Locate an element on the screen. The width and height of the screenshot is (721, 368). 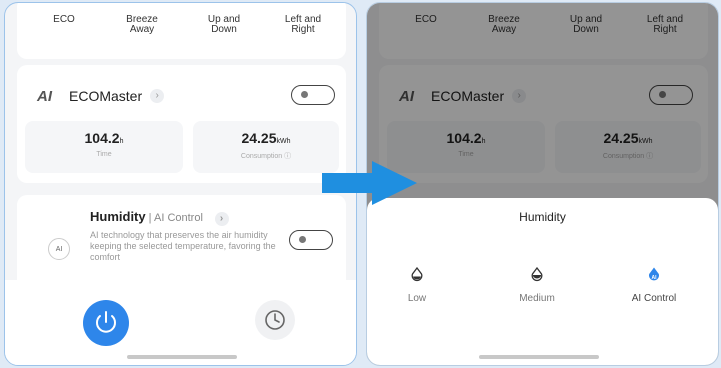
ai-logo-icon: AI is located at coordinates (44, 96).